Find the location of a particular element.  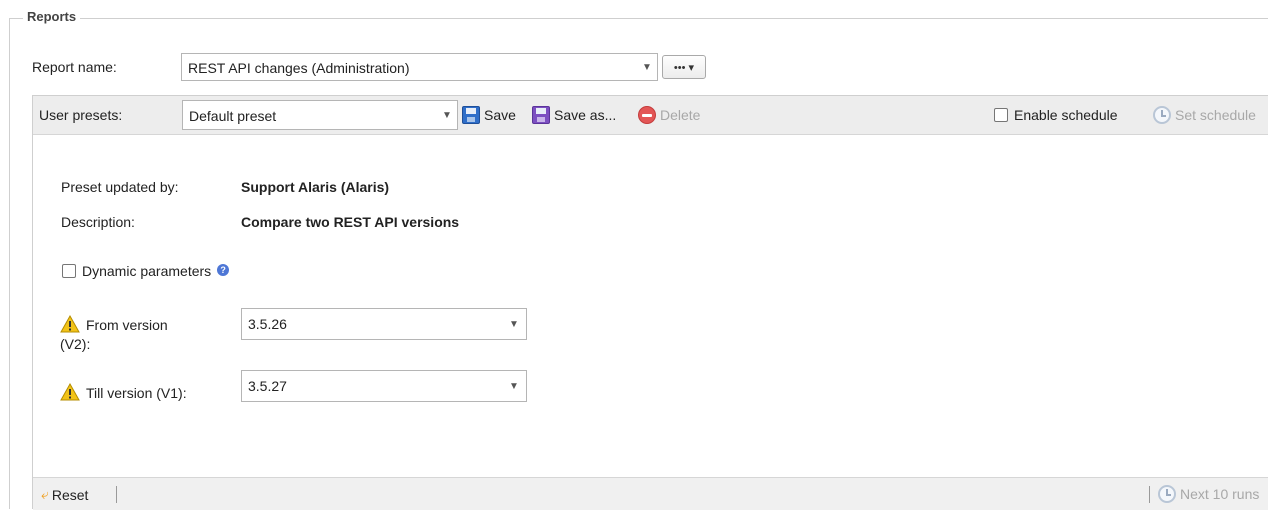

delete-button: Delete is located at coordinates (669, 115).